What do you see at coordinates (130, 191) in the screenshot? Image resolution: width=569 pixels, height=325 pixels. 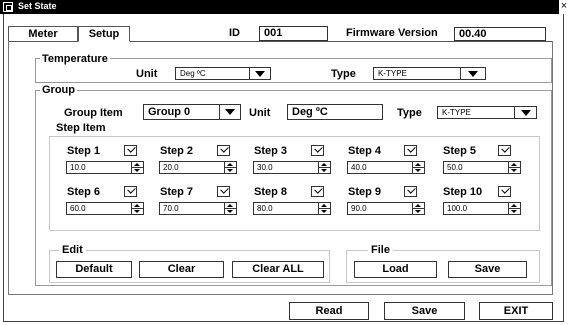 I see `step-6-checkbox` at bounding box center [130, 191].